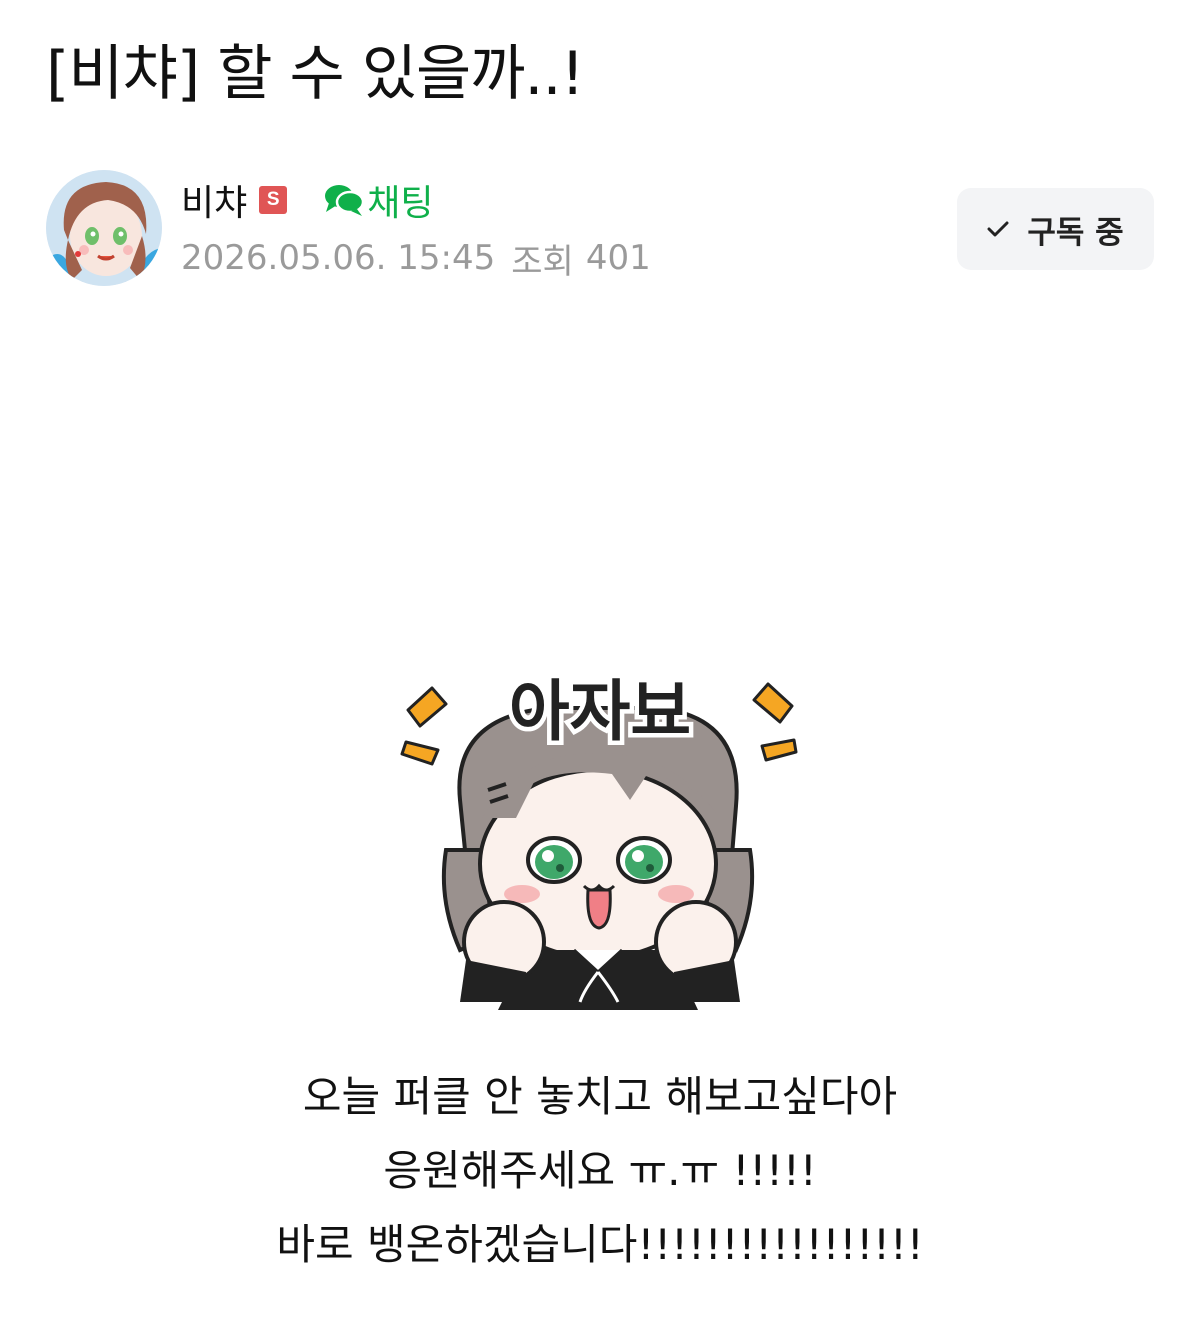  I want to click on author-row: 비챠 S 채팅, so click(307, 200).